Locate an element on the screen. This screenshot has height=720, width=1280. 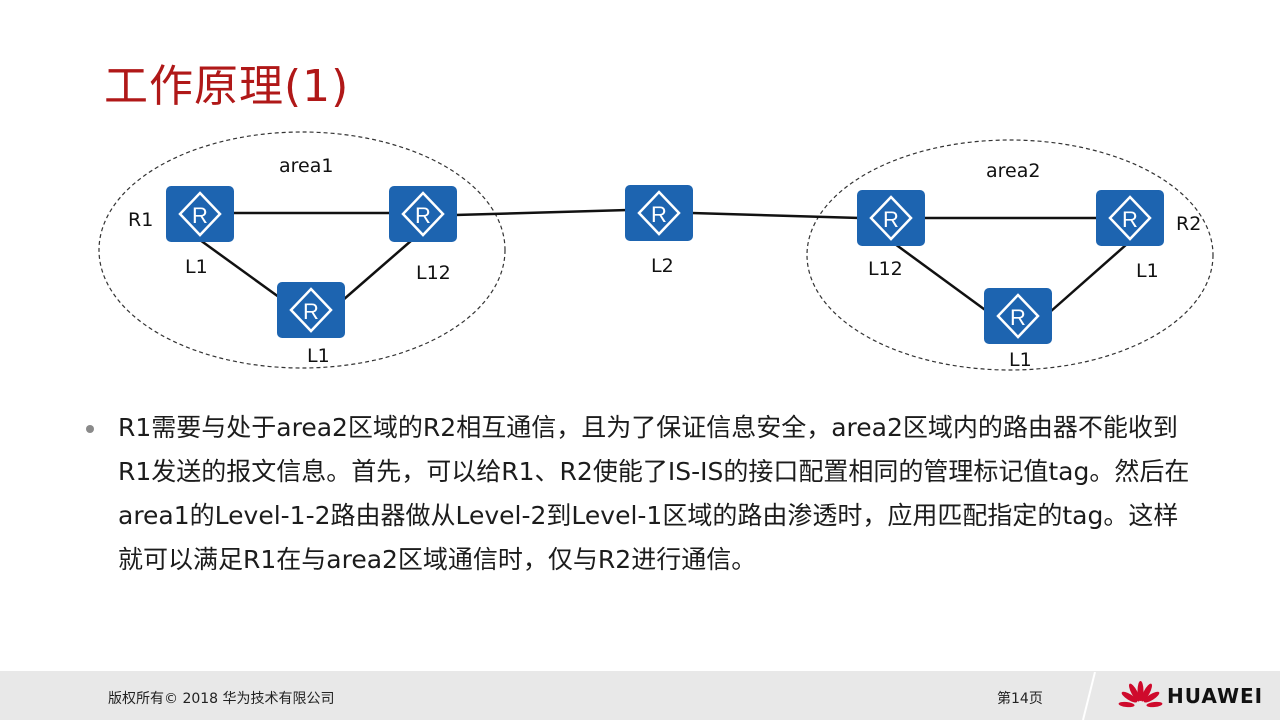
router-area2-bottom-level: L1 is located at coordinates (1020, 360).